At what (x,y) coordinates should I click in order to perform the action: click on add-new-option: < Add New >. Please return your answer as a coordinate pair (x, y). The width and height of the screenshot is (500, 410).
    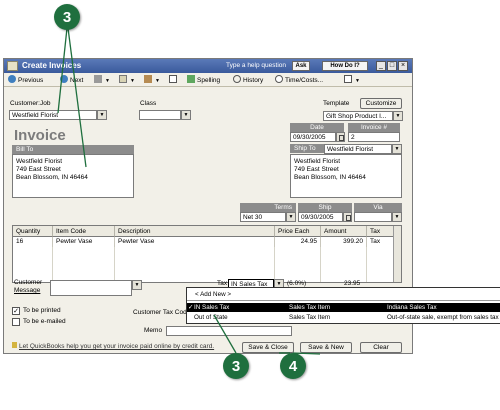
    Looking at the image, I should click on (343, 294).